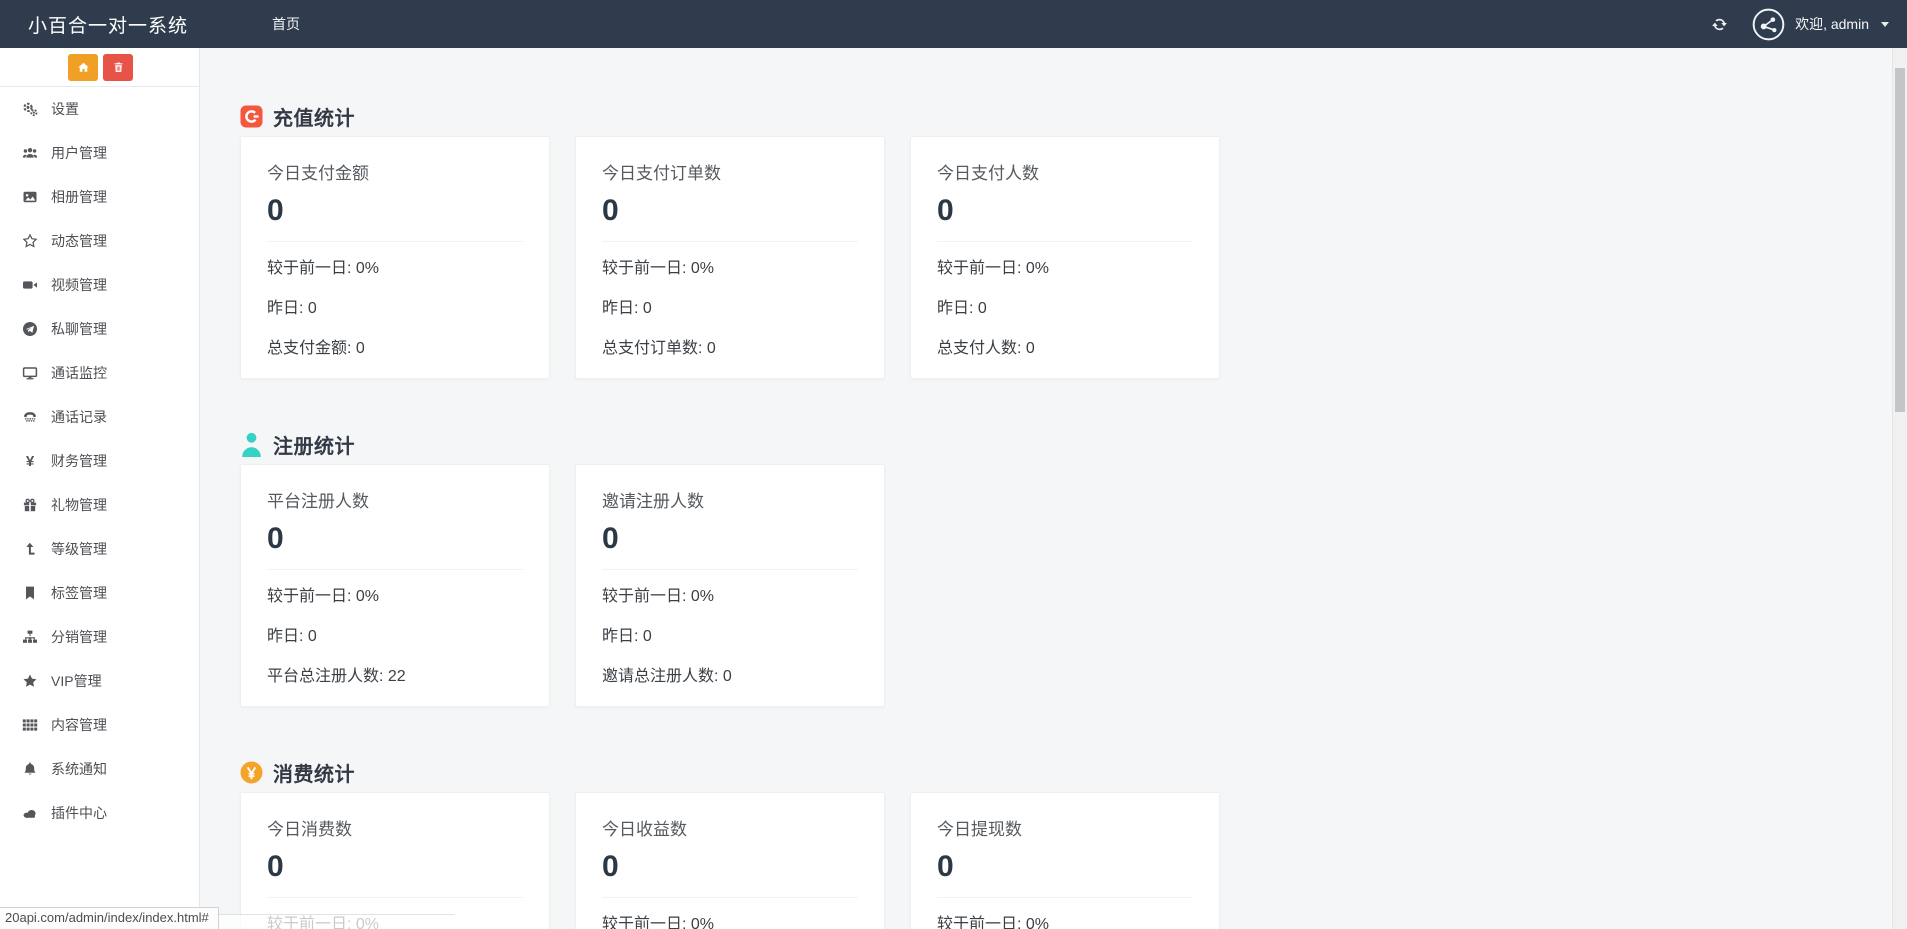  What do you see at coordinates (79, 637) in the screenshot?
I see `sidebar-item-label: 分销管理` at bounding box center [79, 637].